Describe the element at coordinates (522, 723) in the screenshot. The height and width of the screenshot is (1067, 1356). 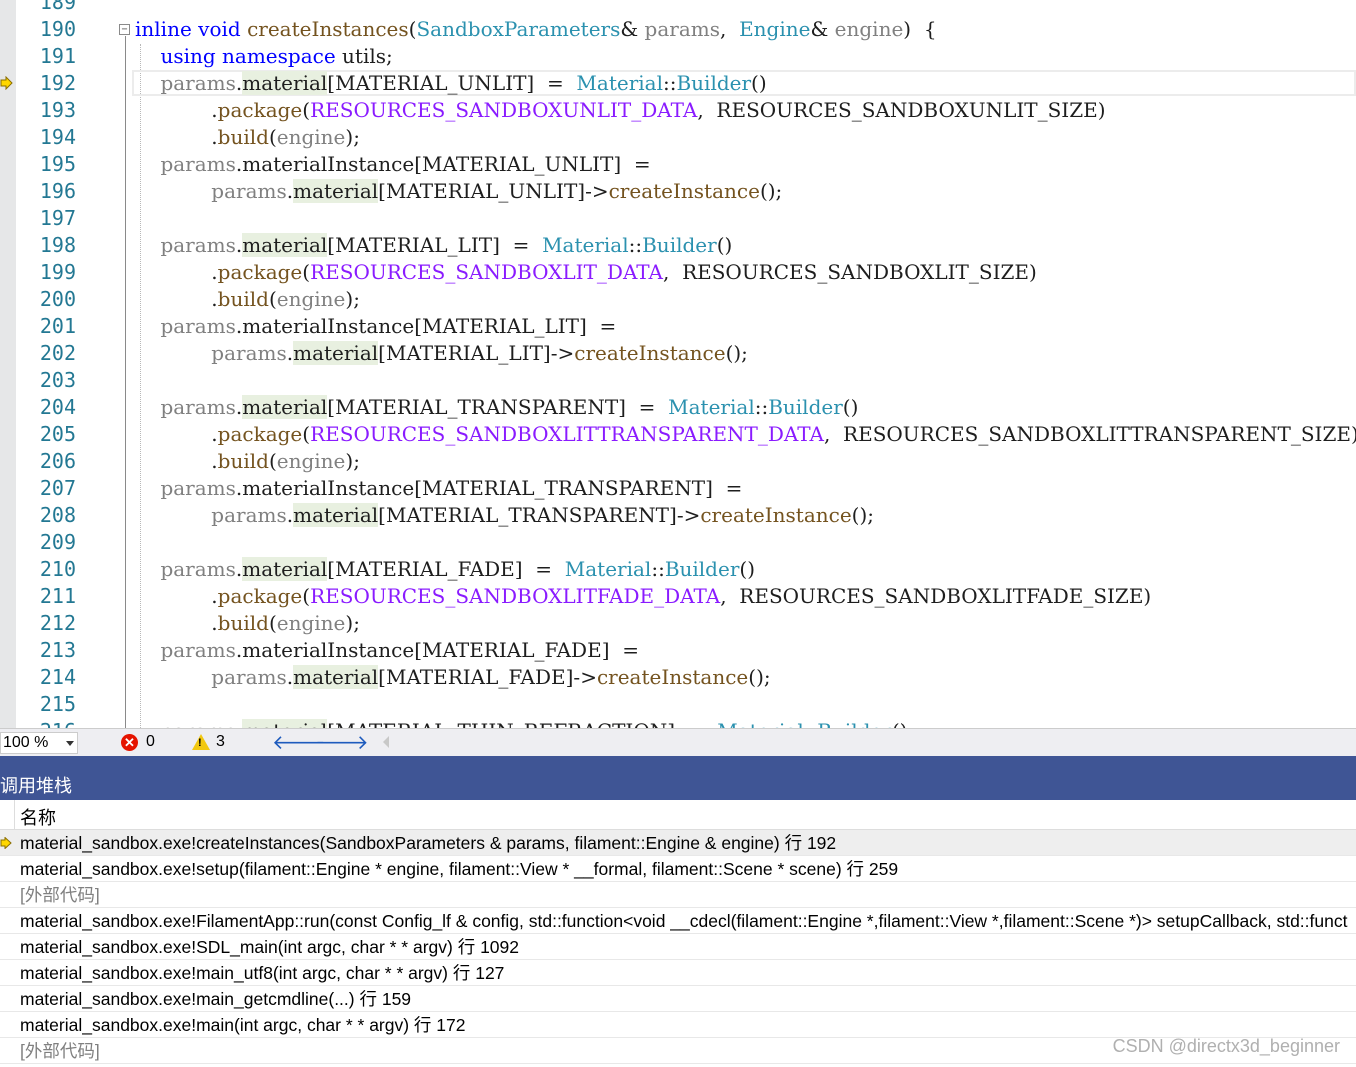
I see `code-text: [MATERIAL_THIN_REFRACTION] =` at that location.